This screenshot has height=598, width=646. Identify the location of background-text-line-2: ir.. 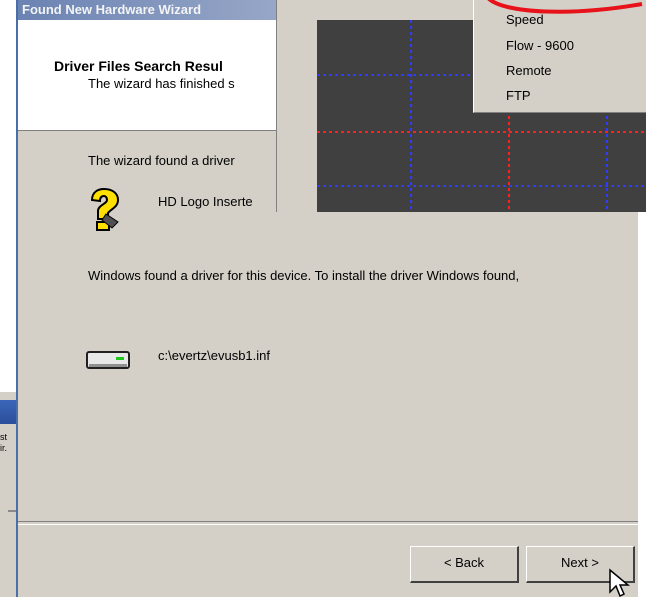
(4, 448).